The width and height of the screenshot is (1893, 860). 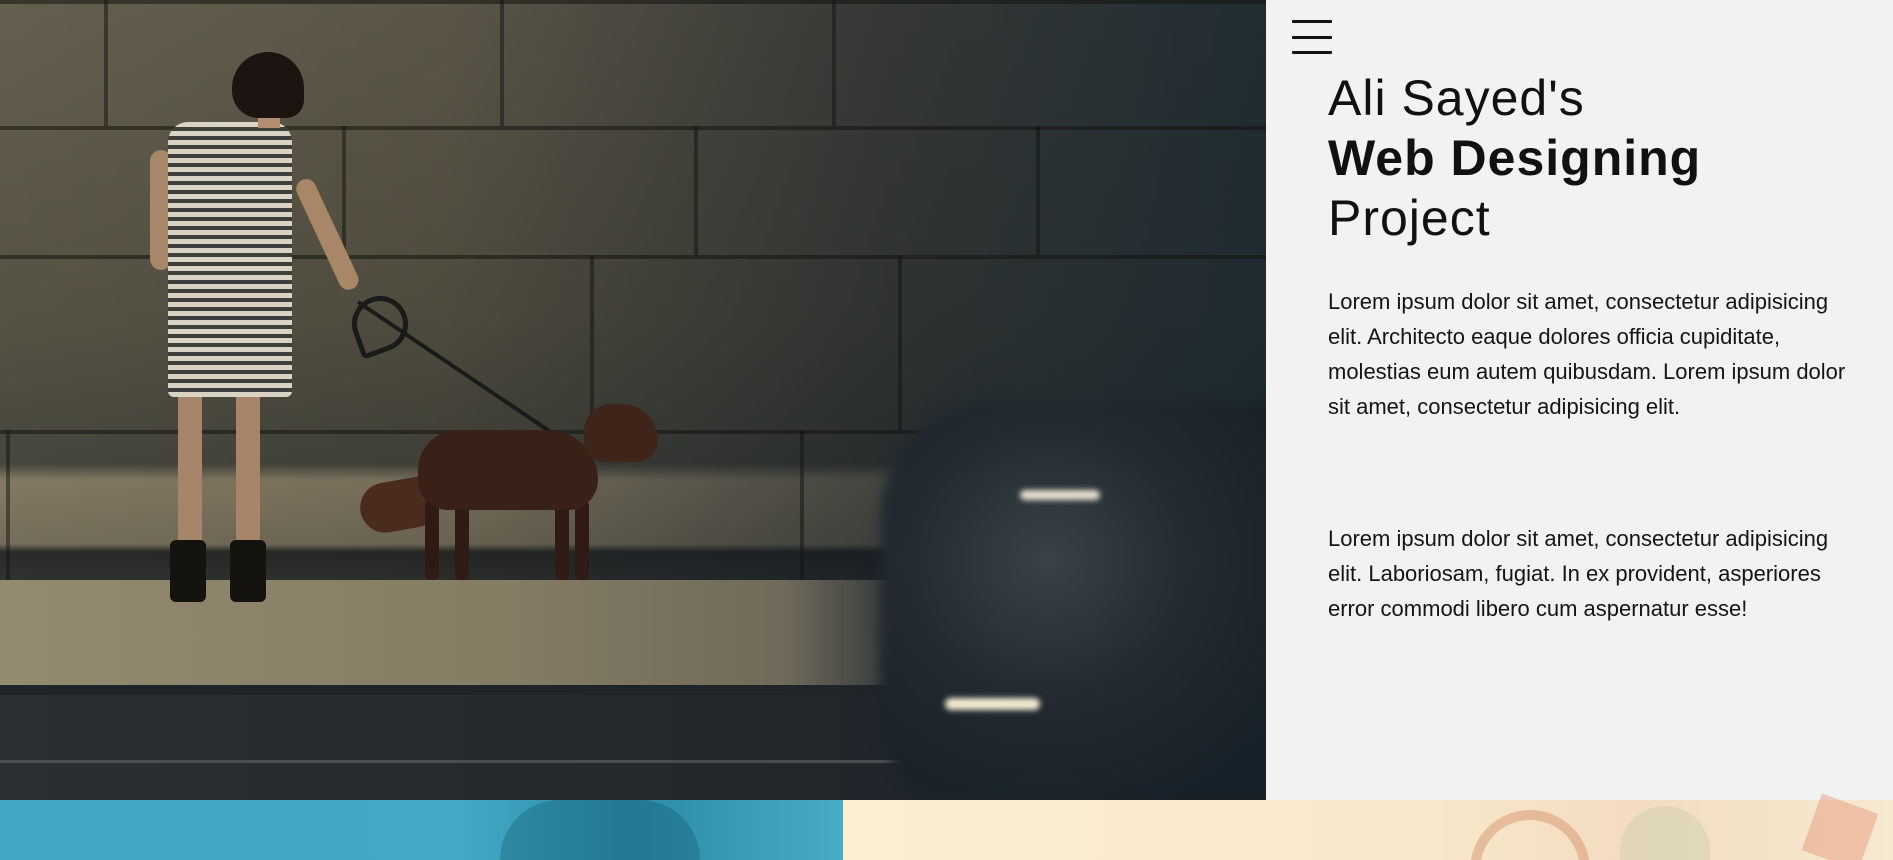 What do you see at coordinates (268, 85) in the screenshot?
I see `person-head` at bounding box center [268, 85].